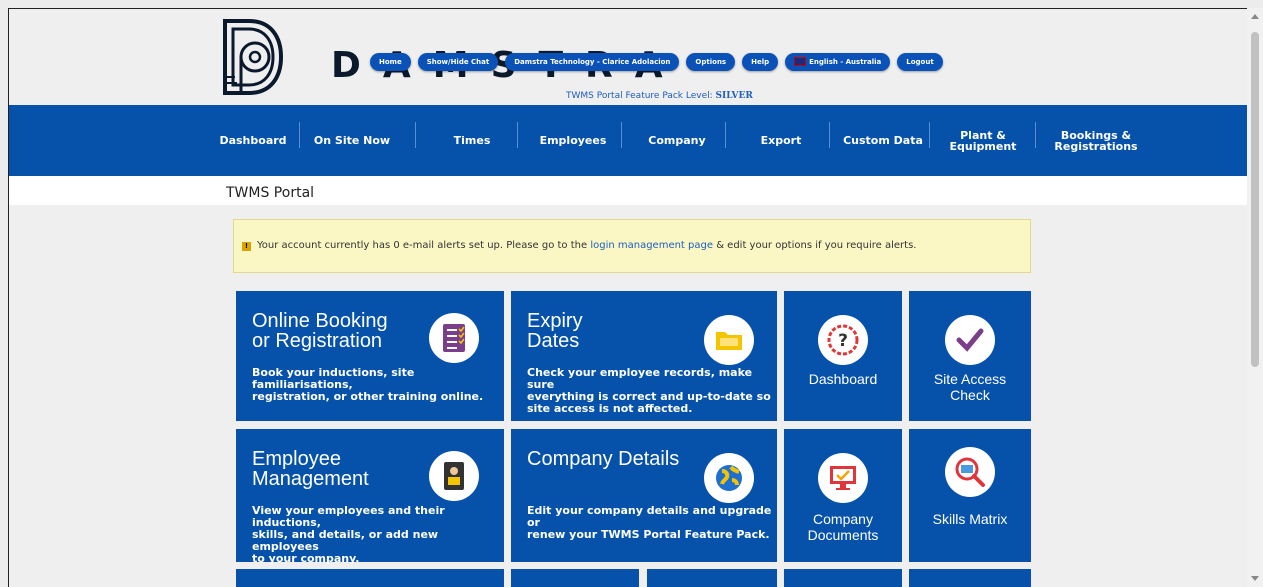  I want to click on tile-label-line: Documents, so click(843, 535).